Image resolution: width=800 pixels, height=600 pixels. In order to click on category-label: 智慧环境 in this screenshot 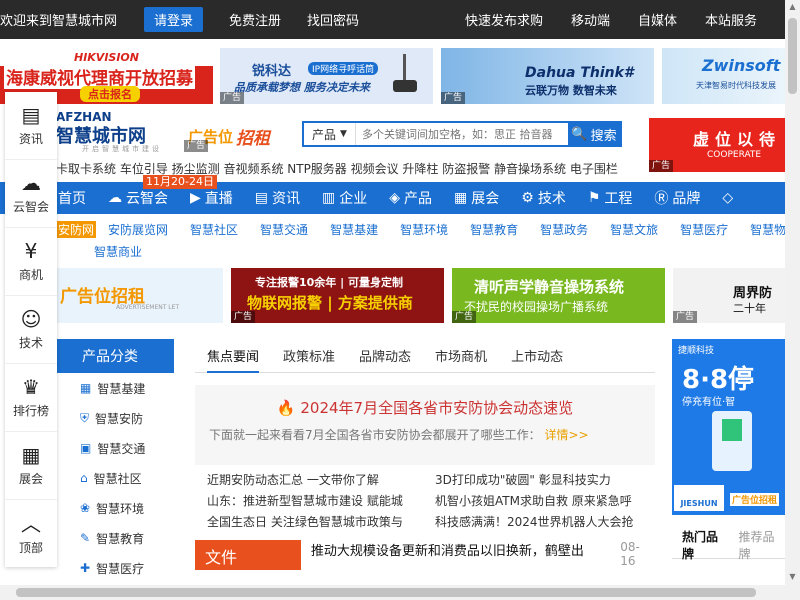, I will do `click(120, 508)`.